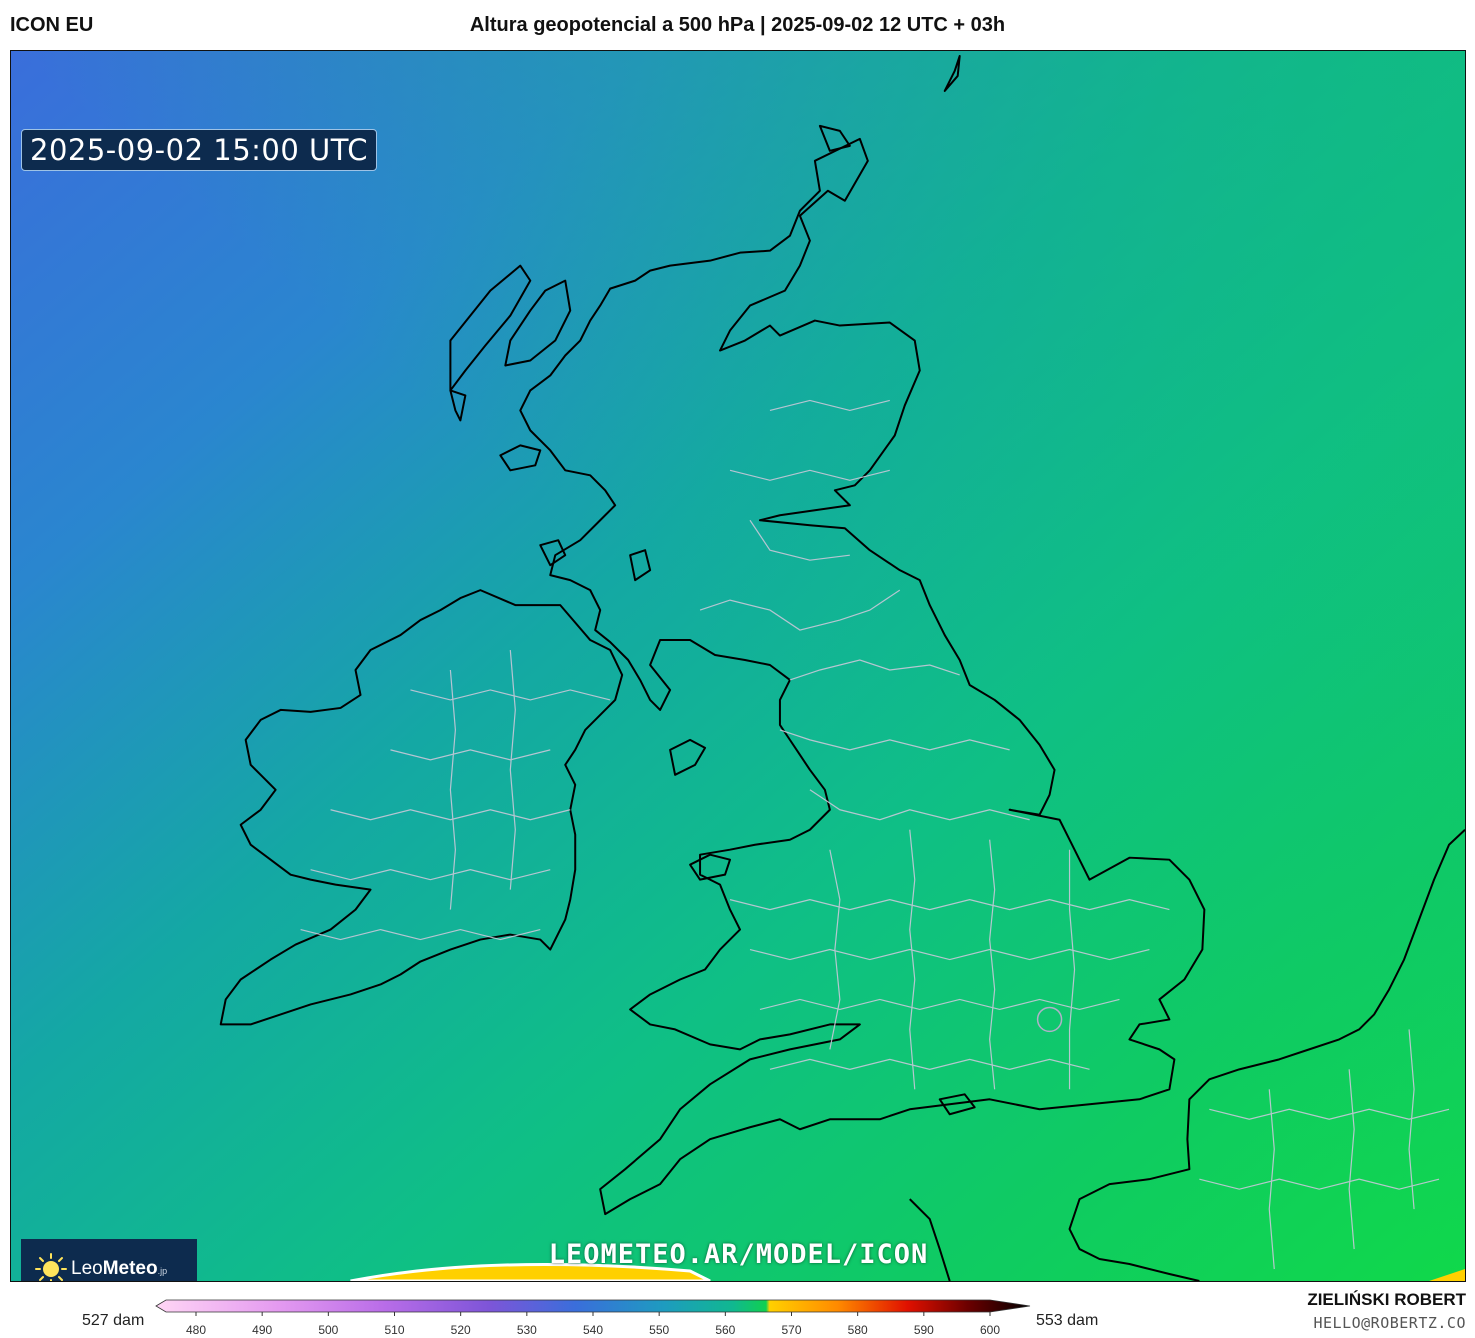 This screenshot has width=1475, height=1338. Describe the element at coordinates (659, 1330) in the screenshot. I see `colorbar-tick-label: 550` at that location.